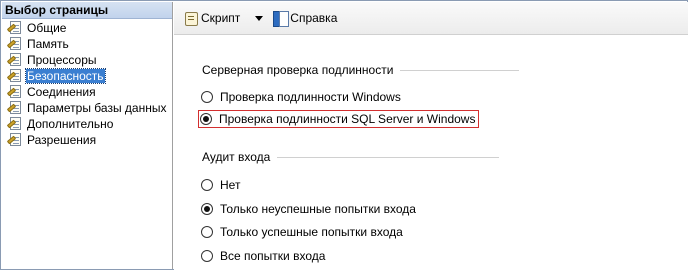 This screenshot has width=688, height=270. What do you see at coordinates (230, 185) in the screenshot?
I see `radio-label: Нет` at bounding box center [230, 185].